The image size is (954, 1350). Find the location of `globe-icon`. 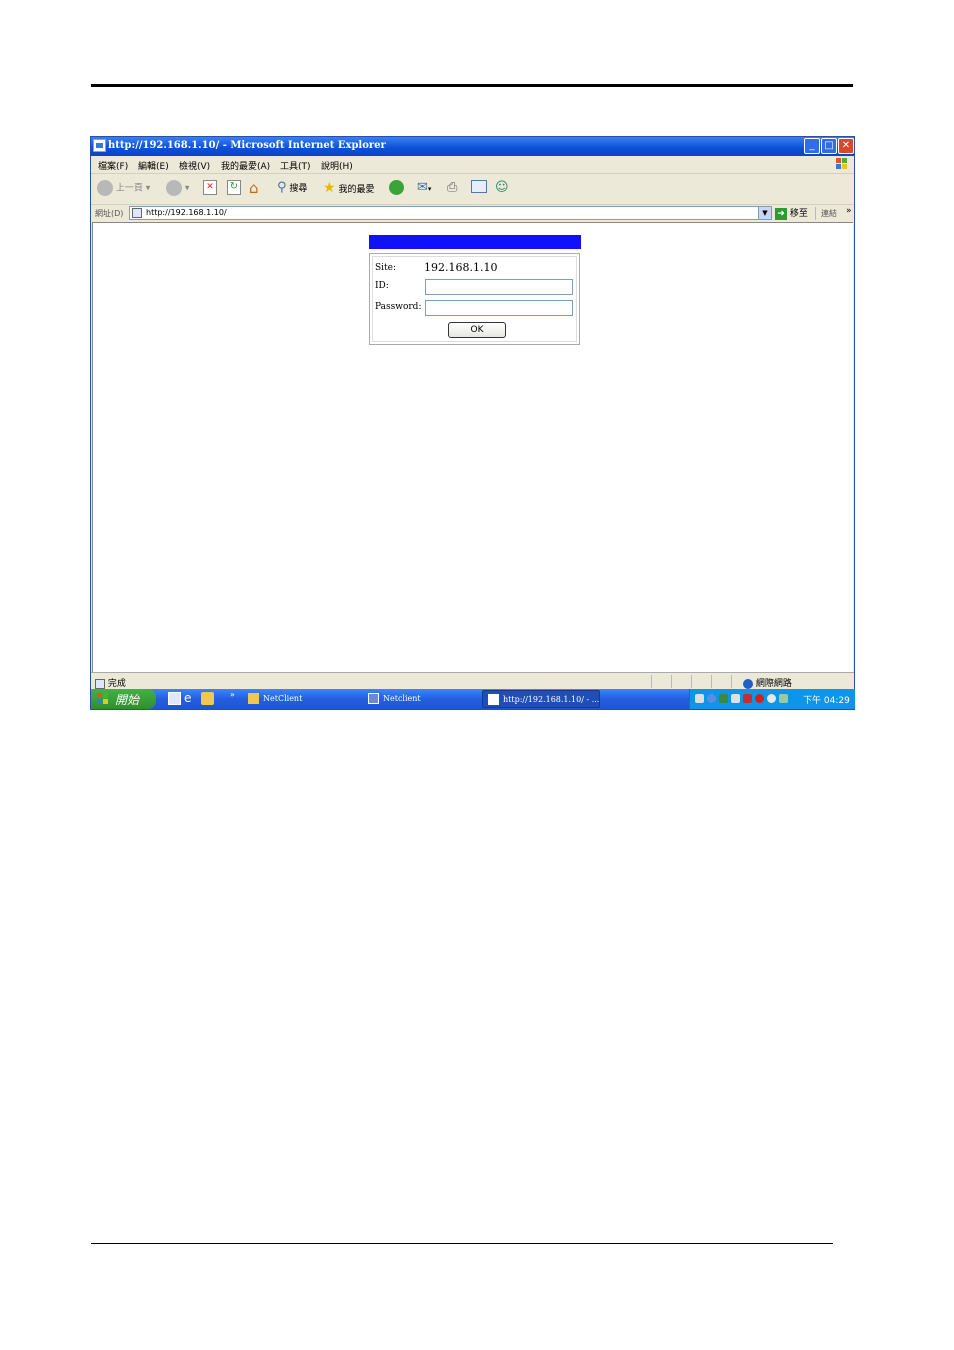

globe-icon is located at coordinates (748, 683).